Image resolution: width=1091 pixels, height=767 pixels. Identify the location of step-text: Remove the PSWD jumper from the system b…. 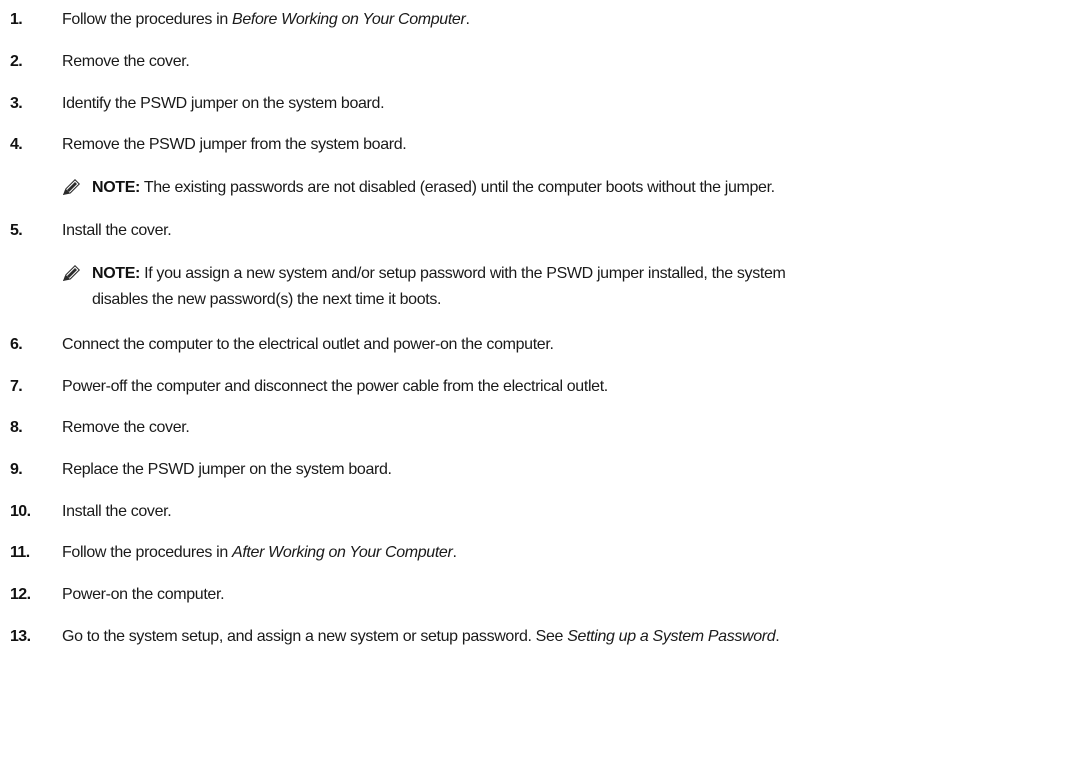
(234, 144).